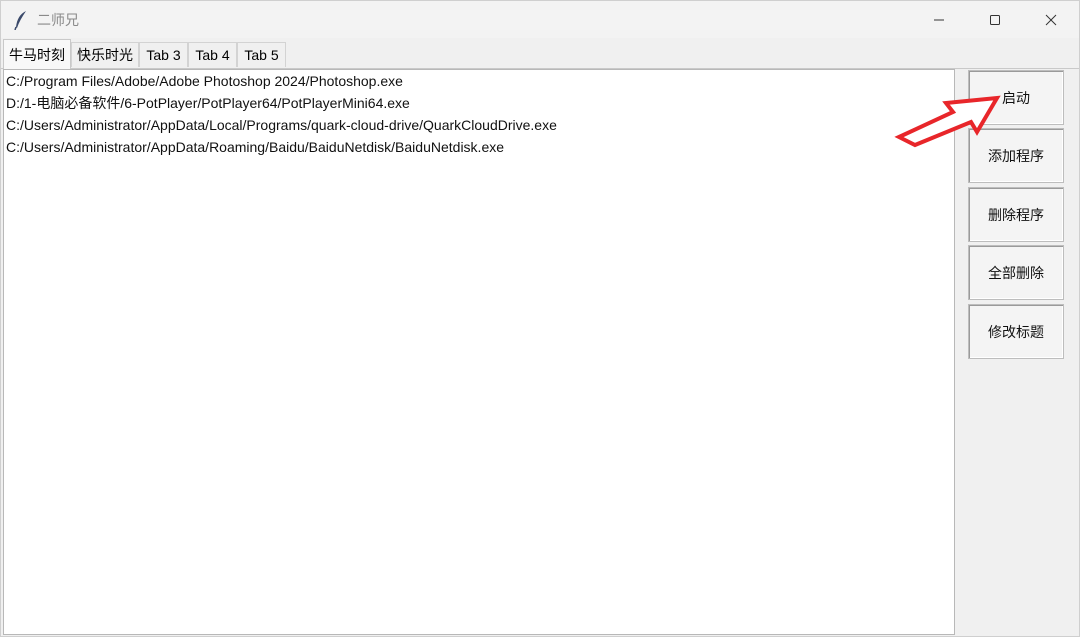 The image size is (1080, 637). Describe the element at coordinates (21, 20) in the screenshot. I see `feather-icon` at that location.